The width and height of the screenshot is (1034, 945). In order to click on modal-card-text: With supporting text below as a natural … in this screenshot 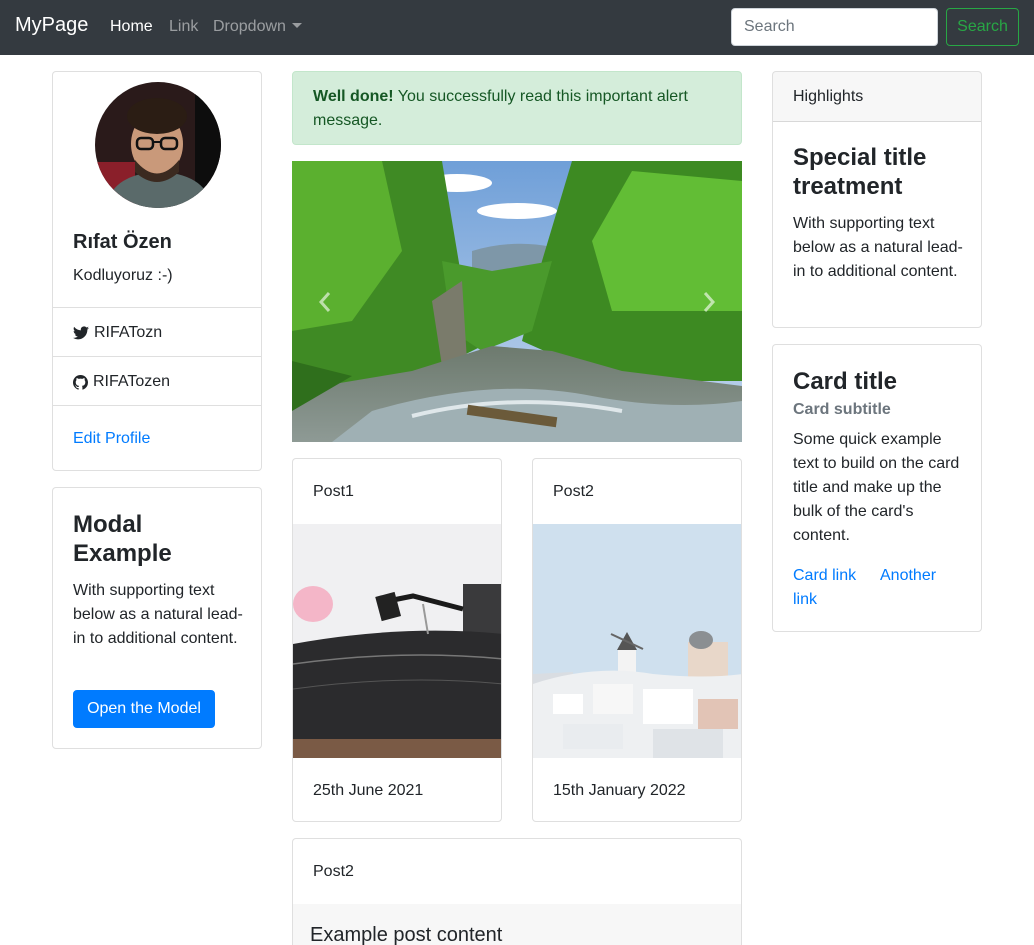, I will do `click(158, 614)`.